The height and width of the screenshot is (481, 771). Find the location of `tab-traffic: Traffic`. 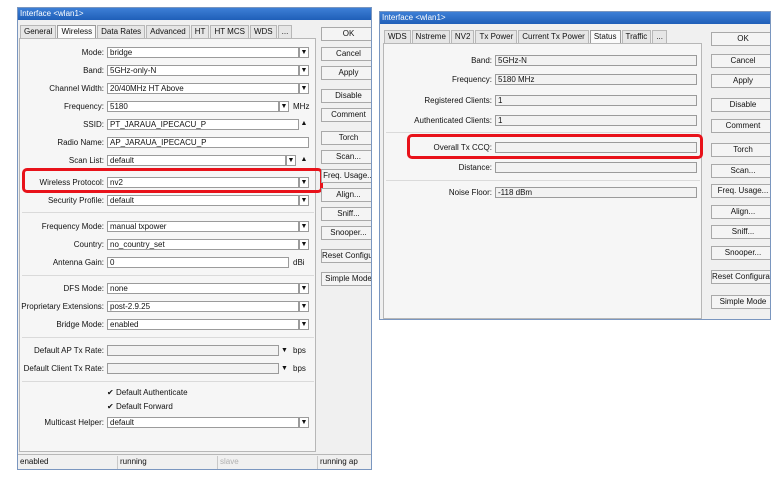

tab-traffic: Traffic is located at coordinates (636, 36).